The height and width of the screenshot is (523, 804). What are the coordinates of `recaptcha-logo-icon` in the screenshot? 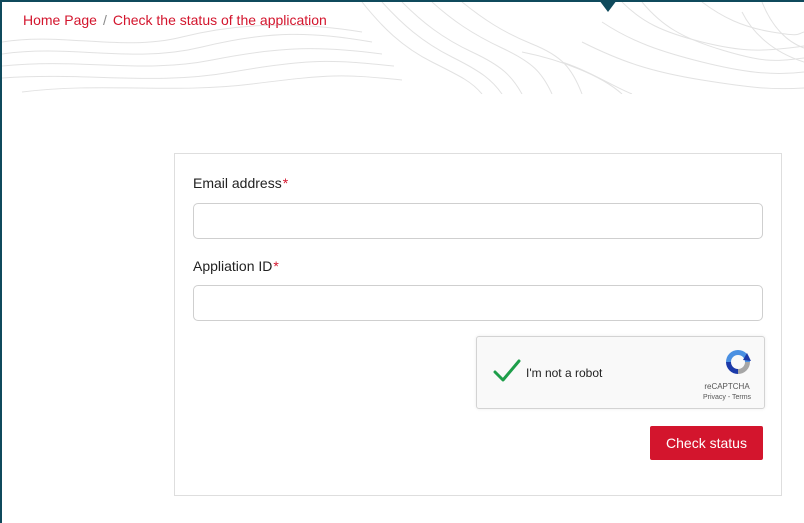 It's located at (738, 362).